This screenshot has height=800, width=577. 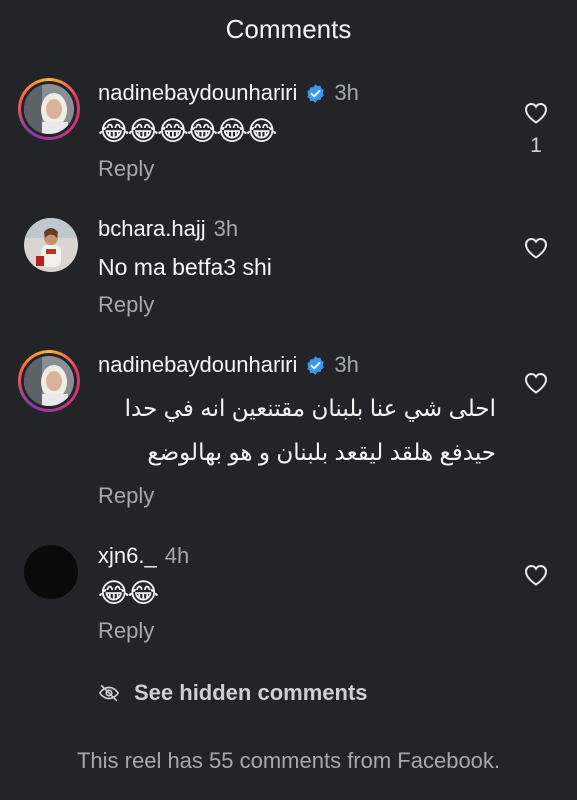 I want to click on comment-text: 😂😂😂😂😂😂, so click(x=187, y=131).